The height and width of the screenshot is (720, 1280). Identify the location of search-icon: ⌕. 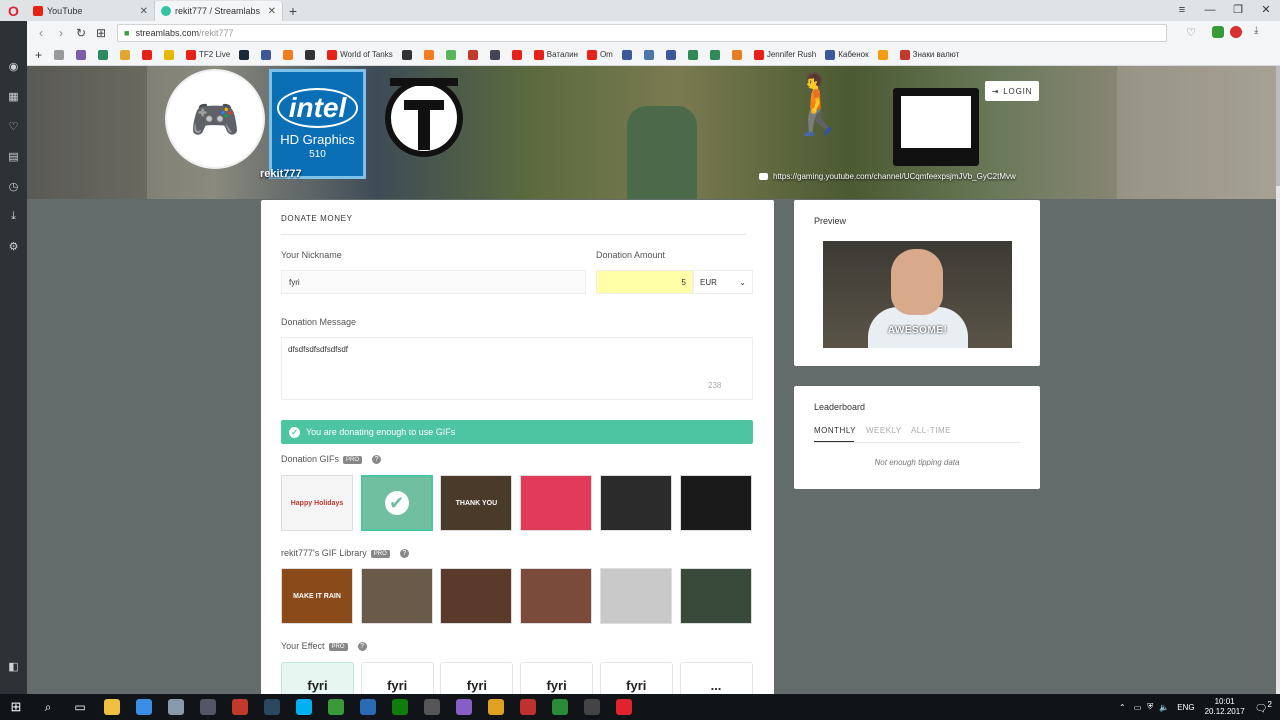
(48, 707).